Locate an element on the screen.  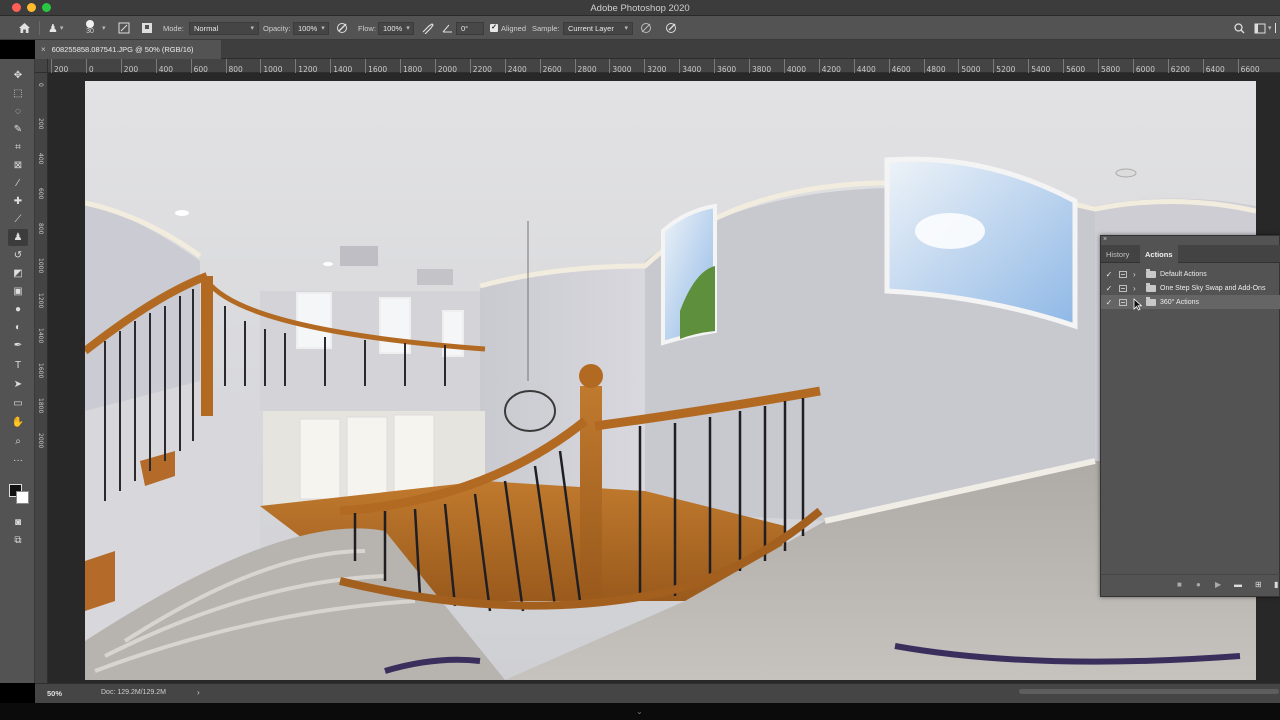
brush-settings-panel-icon is located at coordinates (124, 28).